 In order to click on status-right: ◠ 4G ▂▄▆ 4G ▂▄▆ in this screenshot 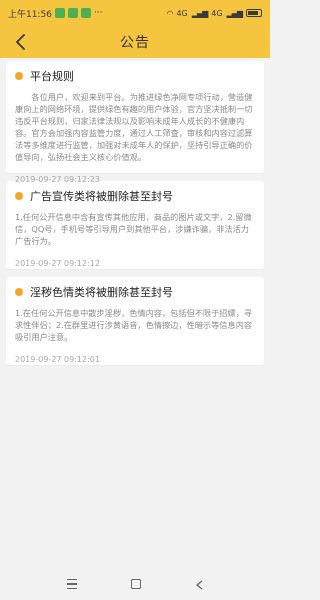, I will do `click(214, 13)`.